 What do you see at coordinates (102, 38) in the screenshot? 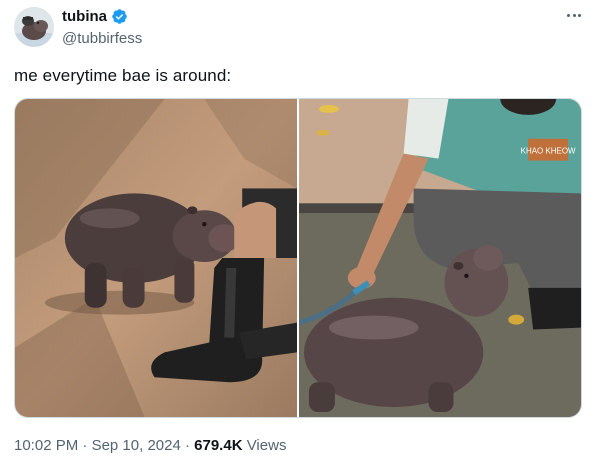
I see `author-handle: @tubbirfess` at bounding box center [102, 38].